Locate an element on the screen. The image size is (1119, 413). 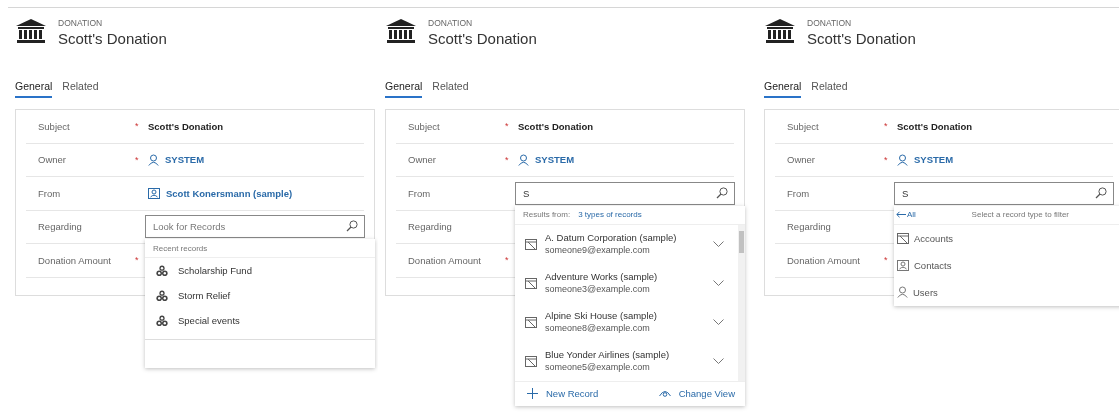
record-name: Adventure Works (sample) is located at coordinates (625, 277).